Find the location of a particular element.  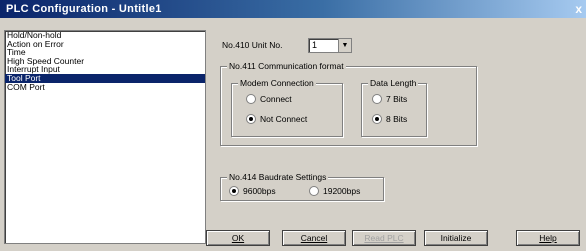

cancel-button: Cancel is located at coordinates (314, 238).